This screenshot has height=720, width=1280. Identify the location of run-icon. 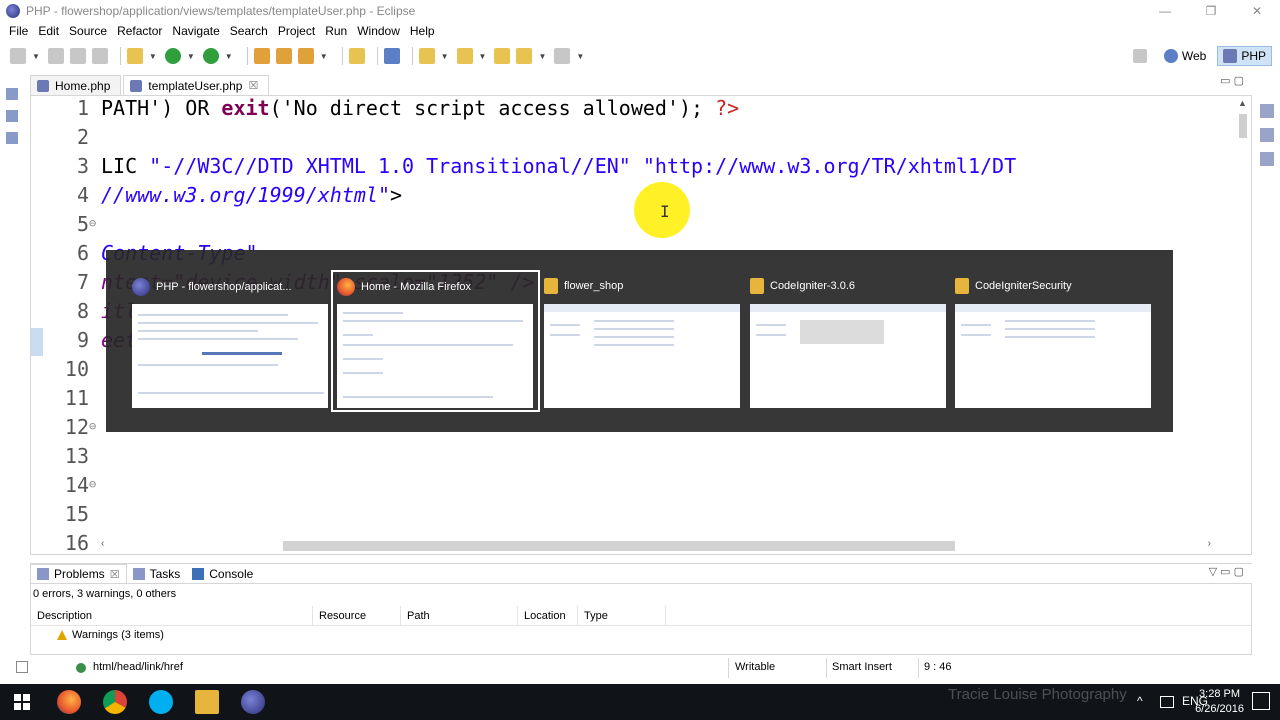
(172, 56).